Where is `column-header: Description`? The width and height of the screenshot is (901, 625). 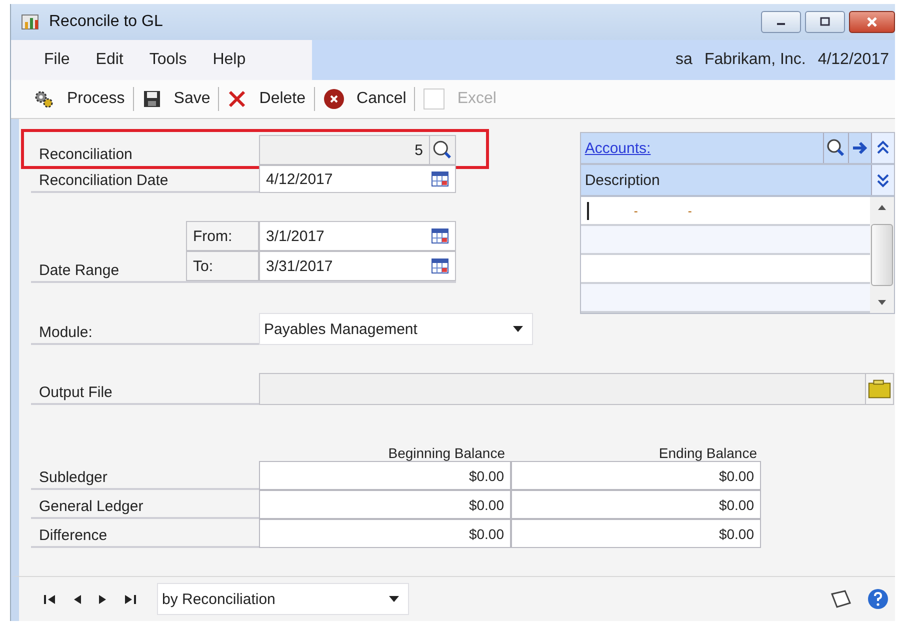
column-header: Description is located at coordinates (622, 180).